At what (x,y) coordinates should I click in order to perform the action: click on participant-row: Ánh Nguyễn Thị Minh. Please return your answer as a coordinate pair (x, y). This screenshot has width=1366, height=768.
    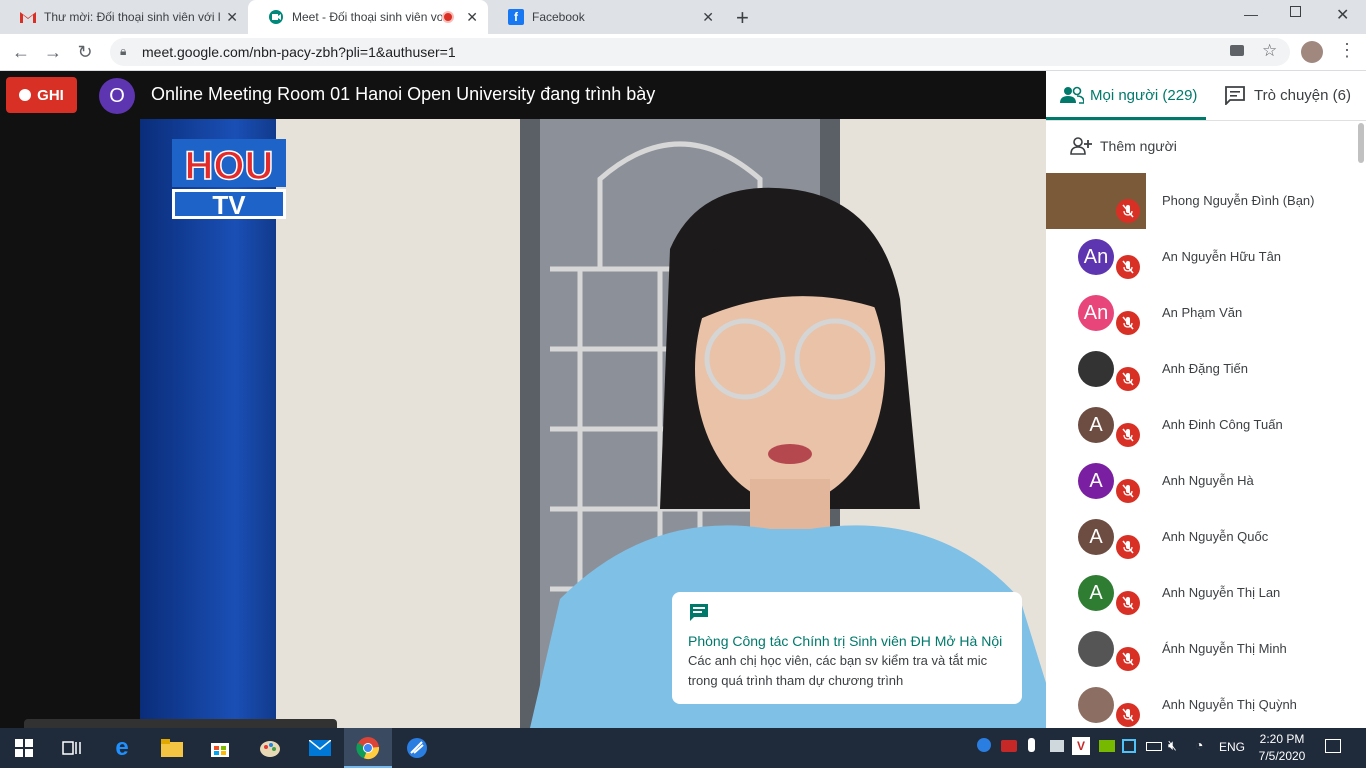
    Looking at the image, I should click on (1206, 649).